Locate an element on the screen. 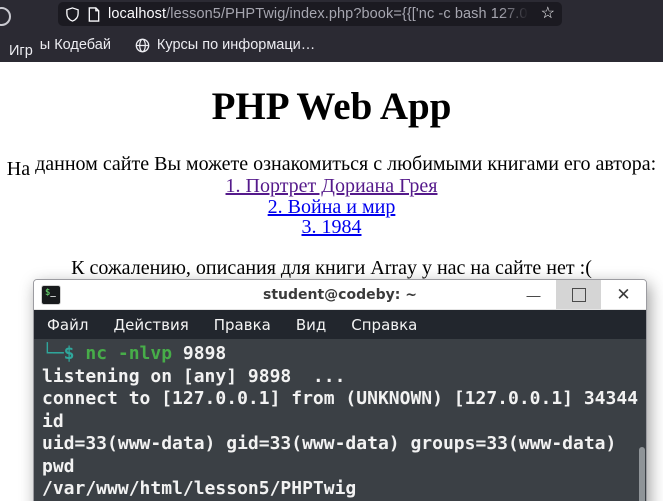  terminal-icon-underscore: _ is located at coordinates (53, 292).